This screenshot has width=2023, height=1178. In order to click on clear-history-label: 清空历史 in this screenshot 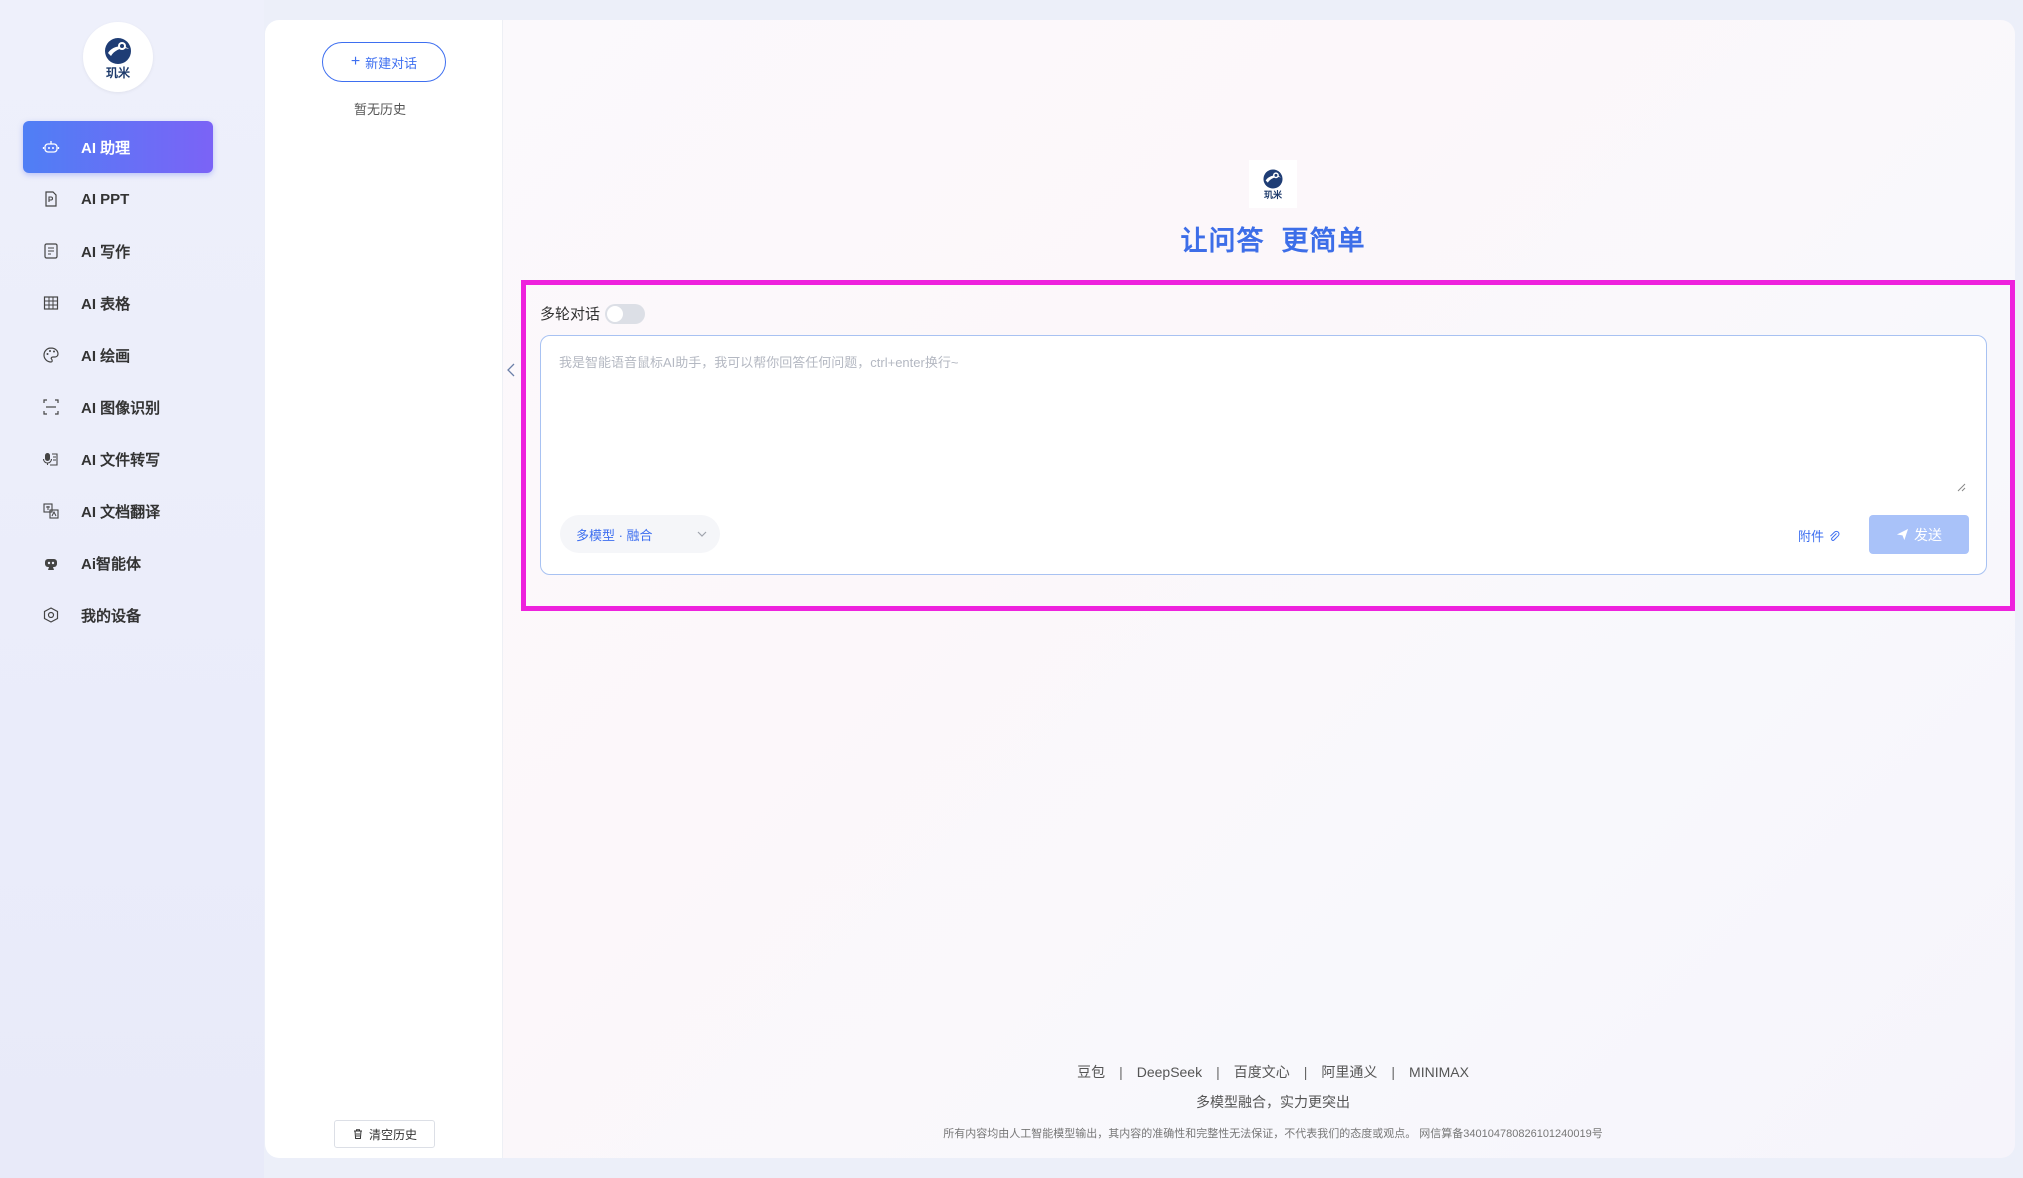, I will do `click(392, 1134)`.